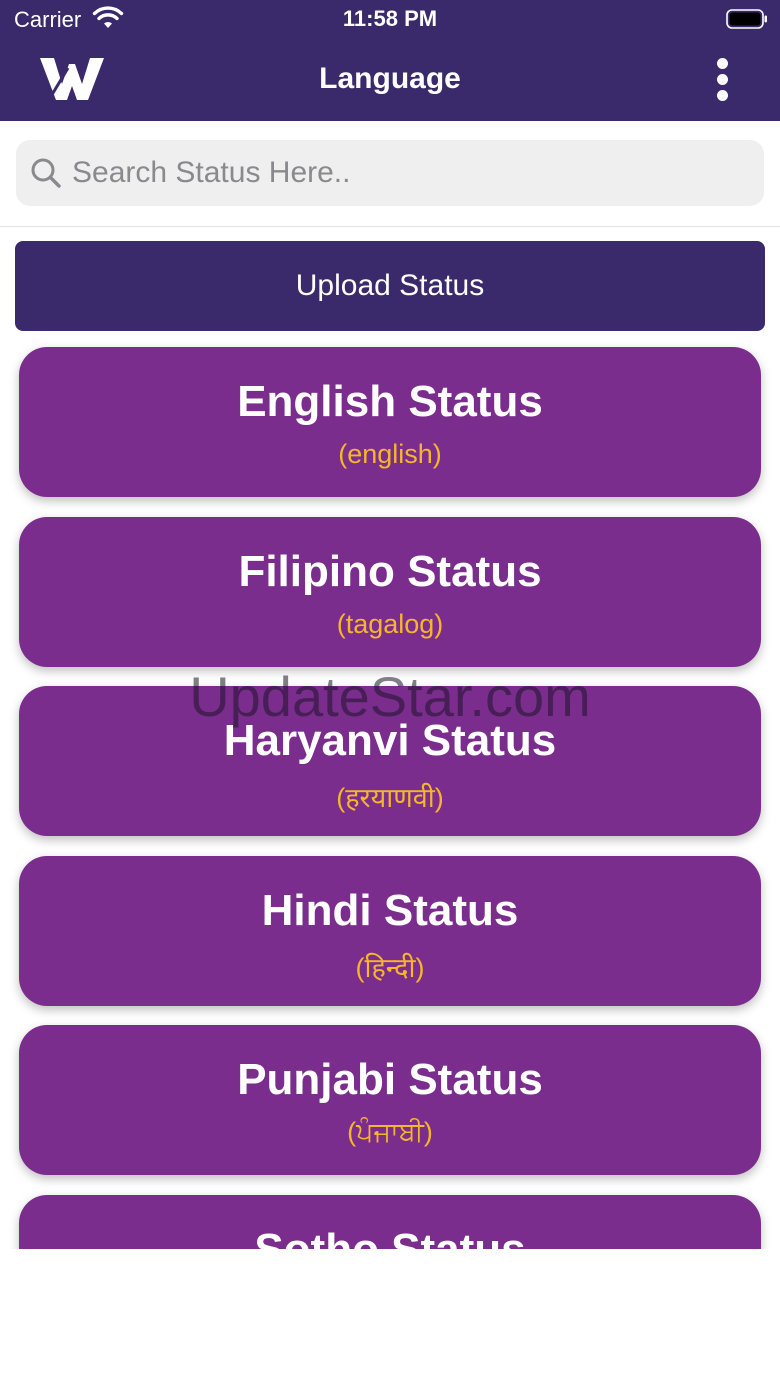 Image resolution: width=780 pixels, height=1387 pixels. I want to click on language-card-title: Hindi Status, so click(390, 910).